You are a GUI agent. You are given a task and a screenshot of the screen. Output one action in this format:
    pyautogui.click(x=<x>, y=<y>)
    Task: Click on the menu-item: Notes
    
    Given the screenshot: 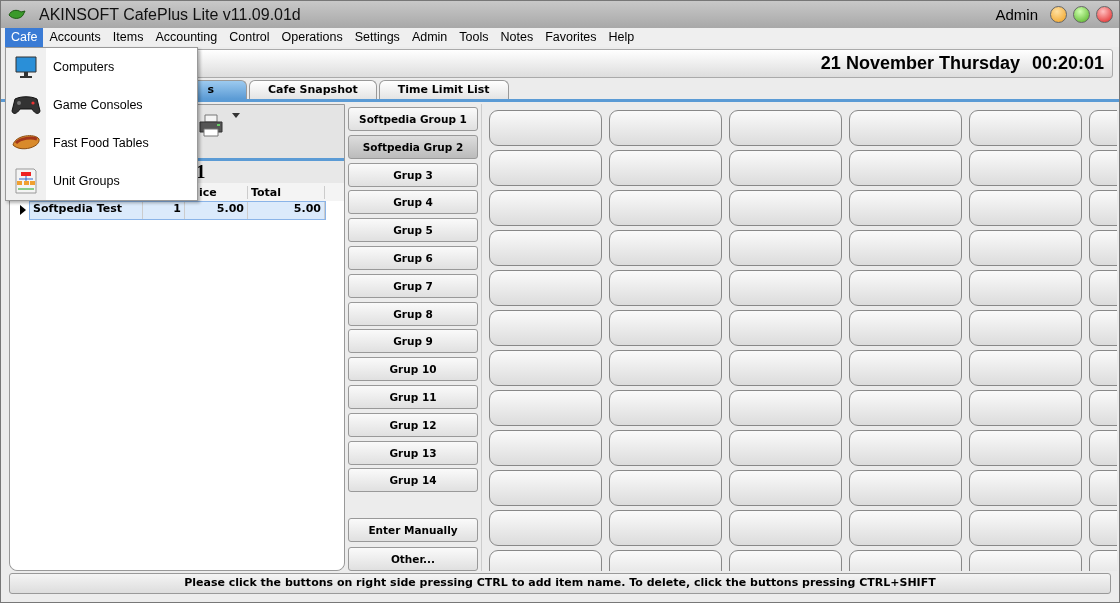 What is the action you would take?
    pyautogui.click(x=517, y=37)
    